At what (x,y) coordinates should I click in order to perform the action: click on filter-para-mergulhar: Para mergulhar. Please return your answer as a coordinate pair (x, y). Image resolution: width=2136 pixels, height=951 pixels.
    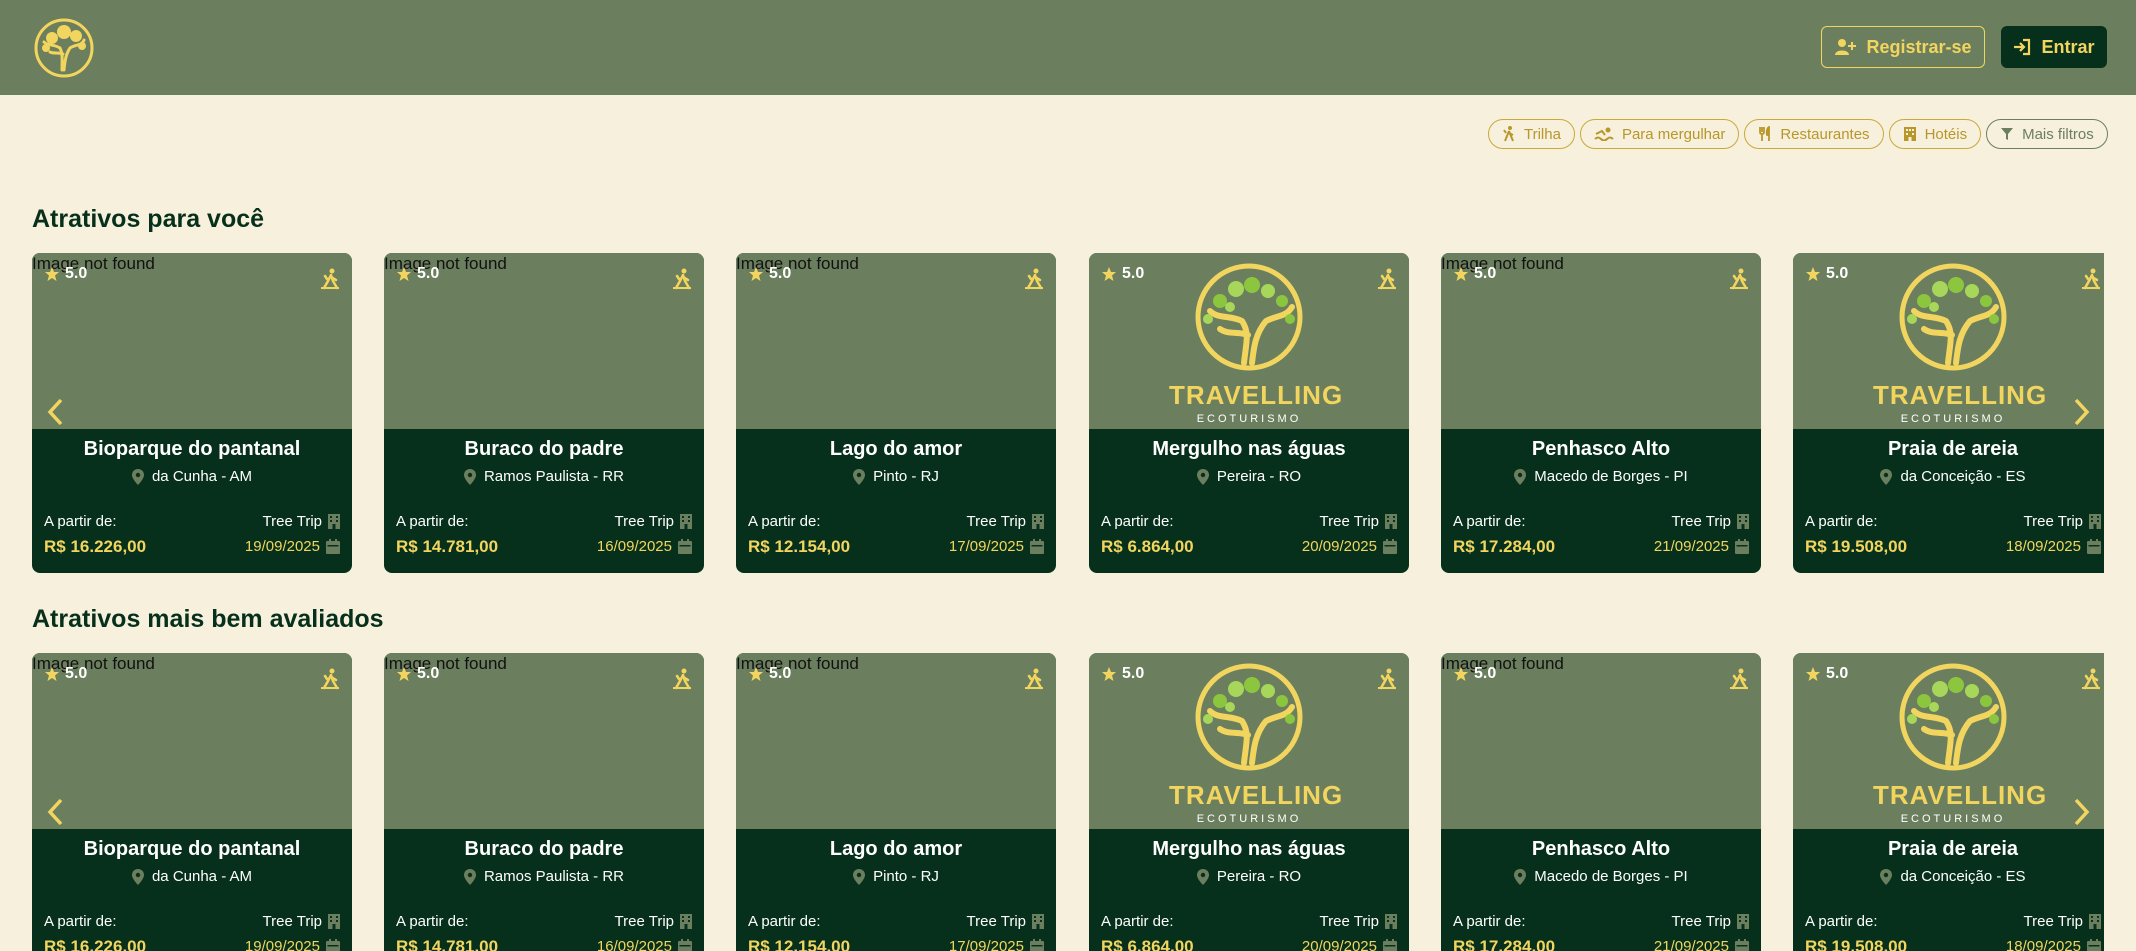
    Looking at the image, I should click on (1659, 134).